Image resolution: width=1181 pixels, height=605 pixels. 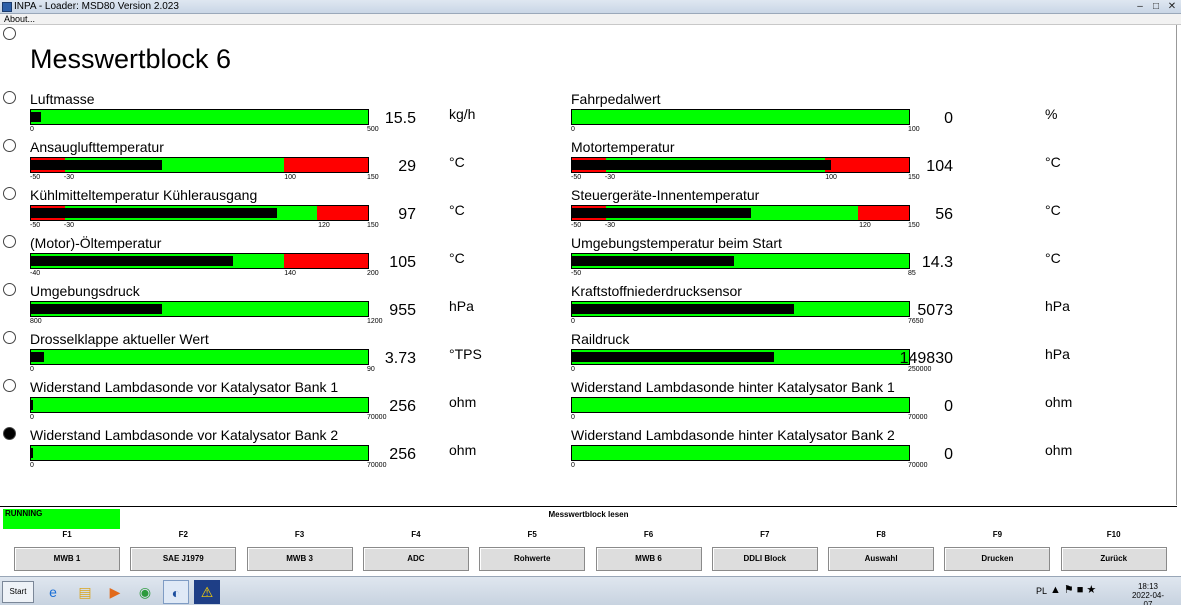 What do you see at coordinates (176, 592) in the screenshot?
I see `bmw-inpa-icon: ◐` at bounding box center [176, 592].